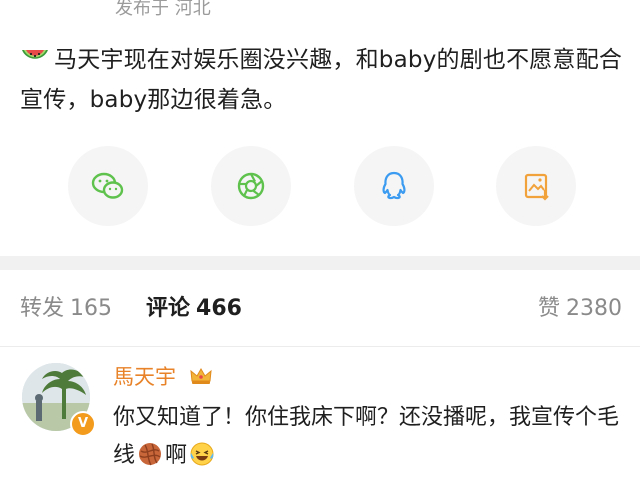 This screenshot has height=477, width=640. I want to click on share-moments-button, so click(251, 186).